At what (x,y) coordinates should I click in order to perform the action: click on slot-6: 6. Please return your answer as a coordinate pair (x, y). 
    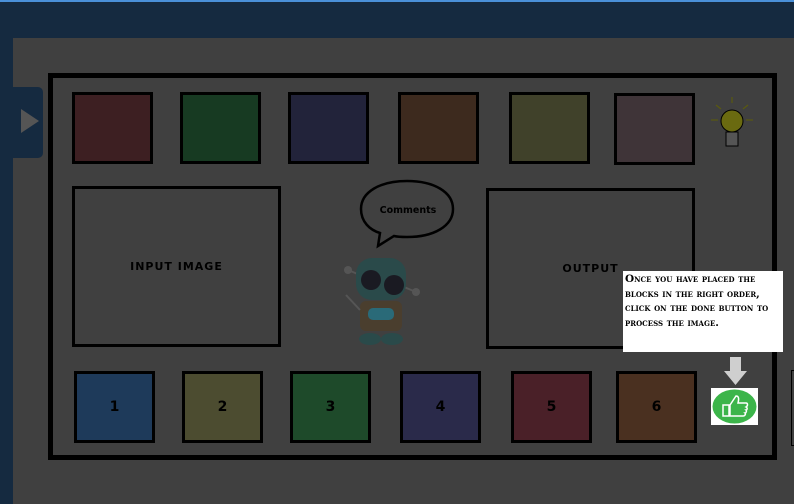
    Looking at the image, I should click on (656, 407).